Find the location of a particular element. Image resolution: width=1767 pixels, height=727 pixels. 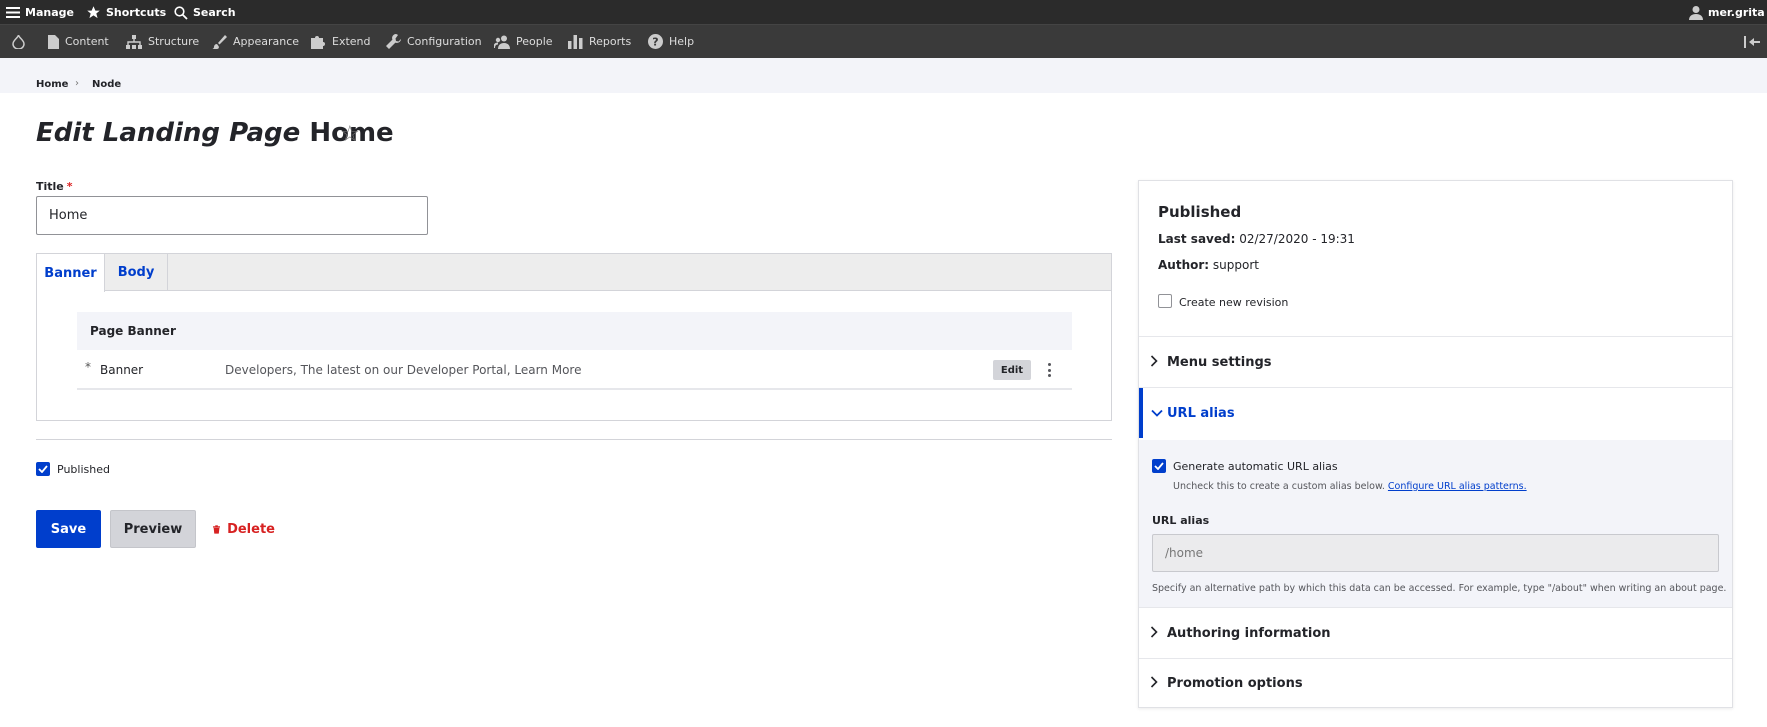

star-icon is located at coordinates (93, 12).